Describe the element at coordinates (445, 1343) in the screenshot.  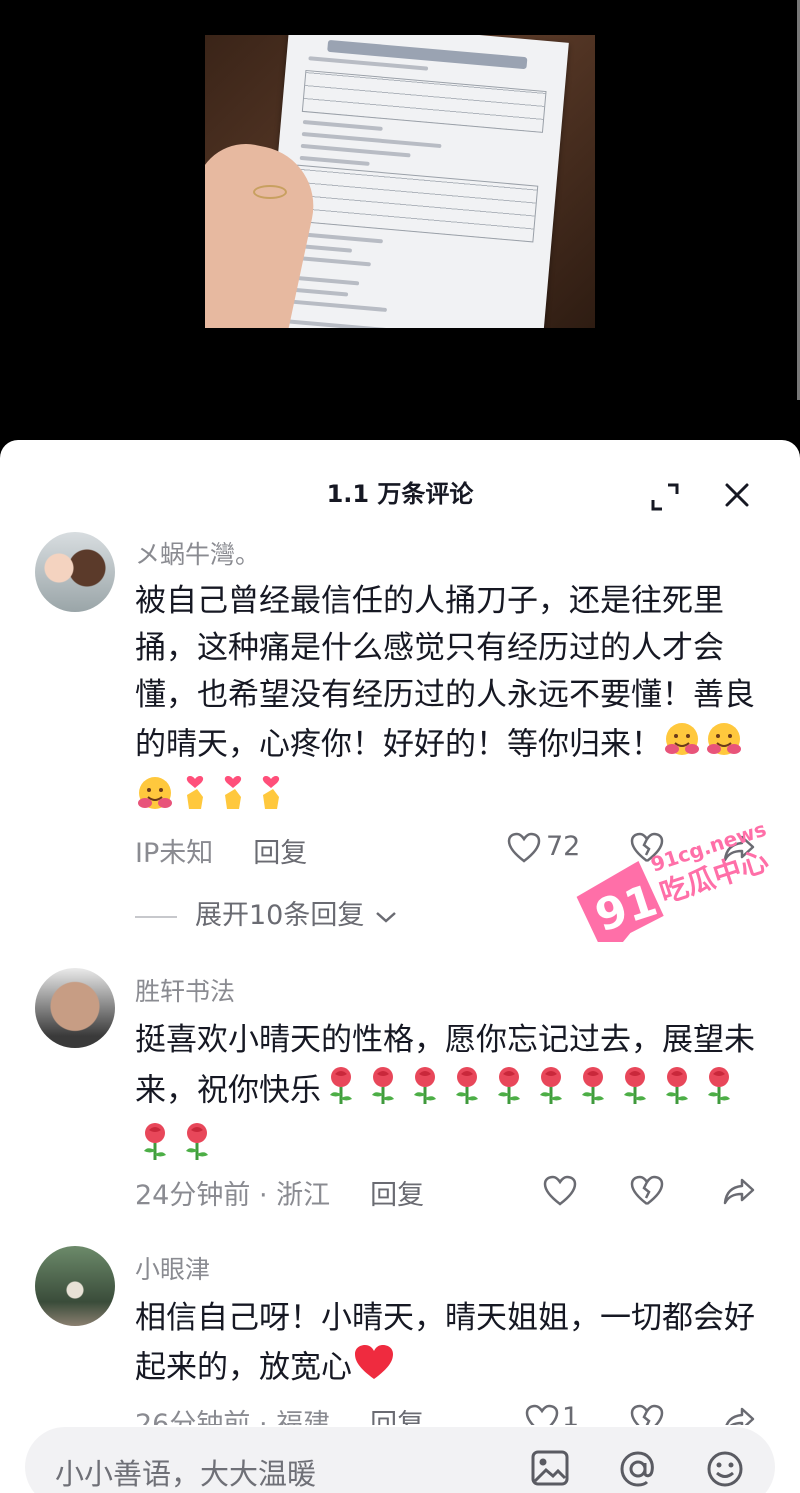
I see `comment-body: 相信自己呀！小晴天，晴天姐姐，一切都会好起来的，放宽心` at that location.